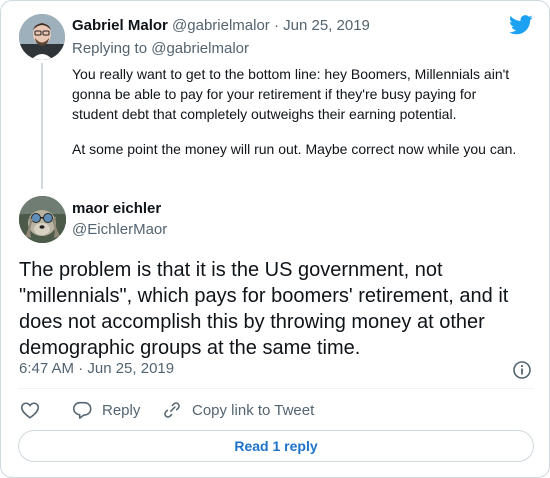  I want to click on avatar-maor-eichler, so click(42, 219).